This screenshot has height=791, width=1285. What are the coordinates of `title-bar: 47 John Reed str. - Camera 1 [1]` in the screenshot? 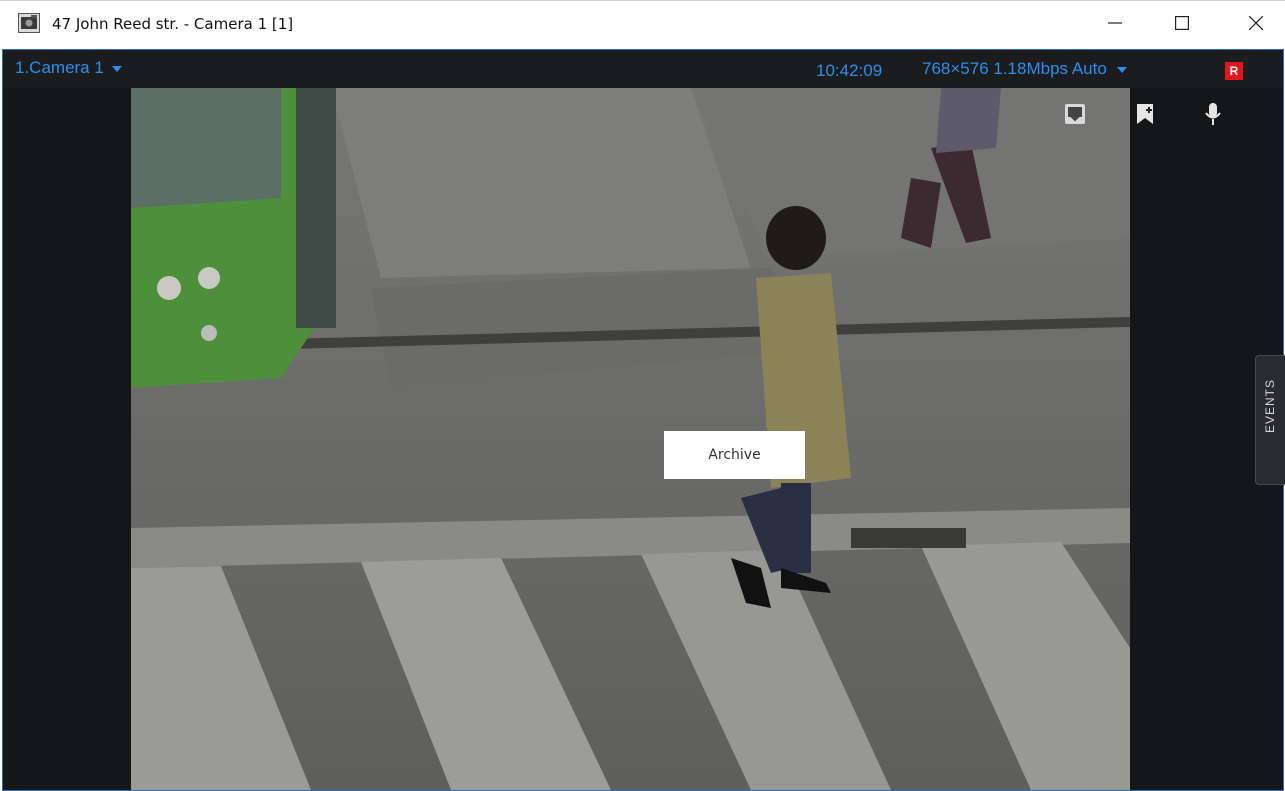 It's located at (642, 24).